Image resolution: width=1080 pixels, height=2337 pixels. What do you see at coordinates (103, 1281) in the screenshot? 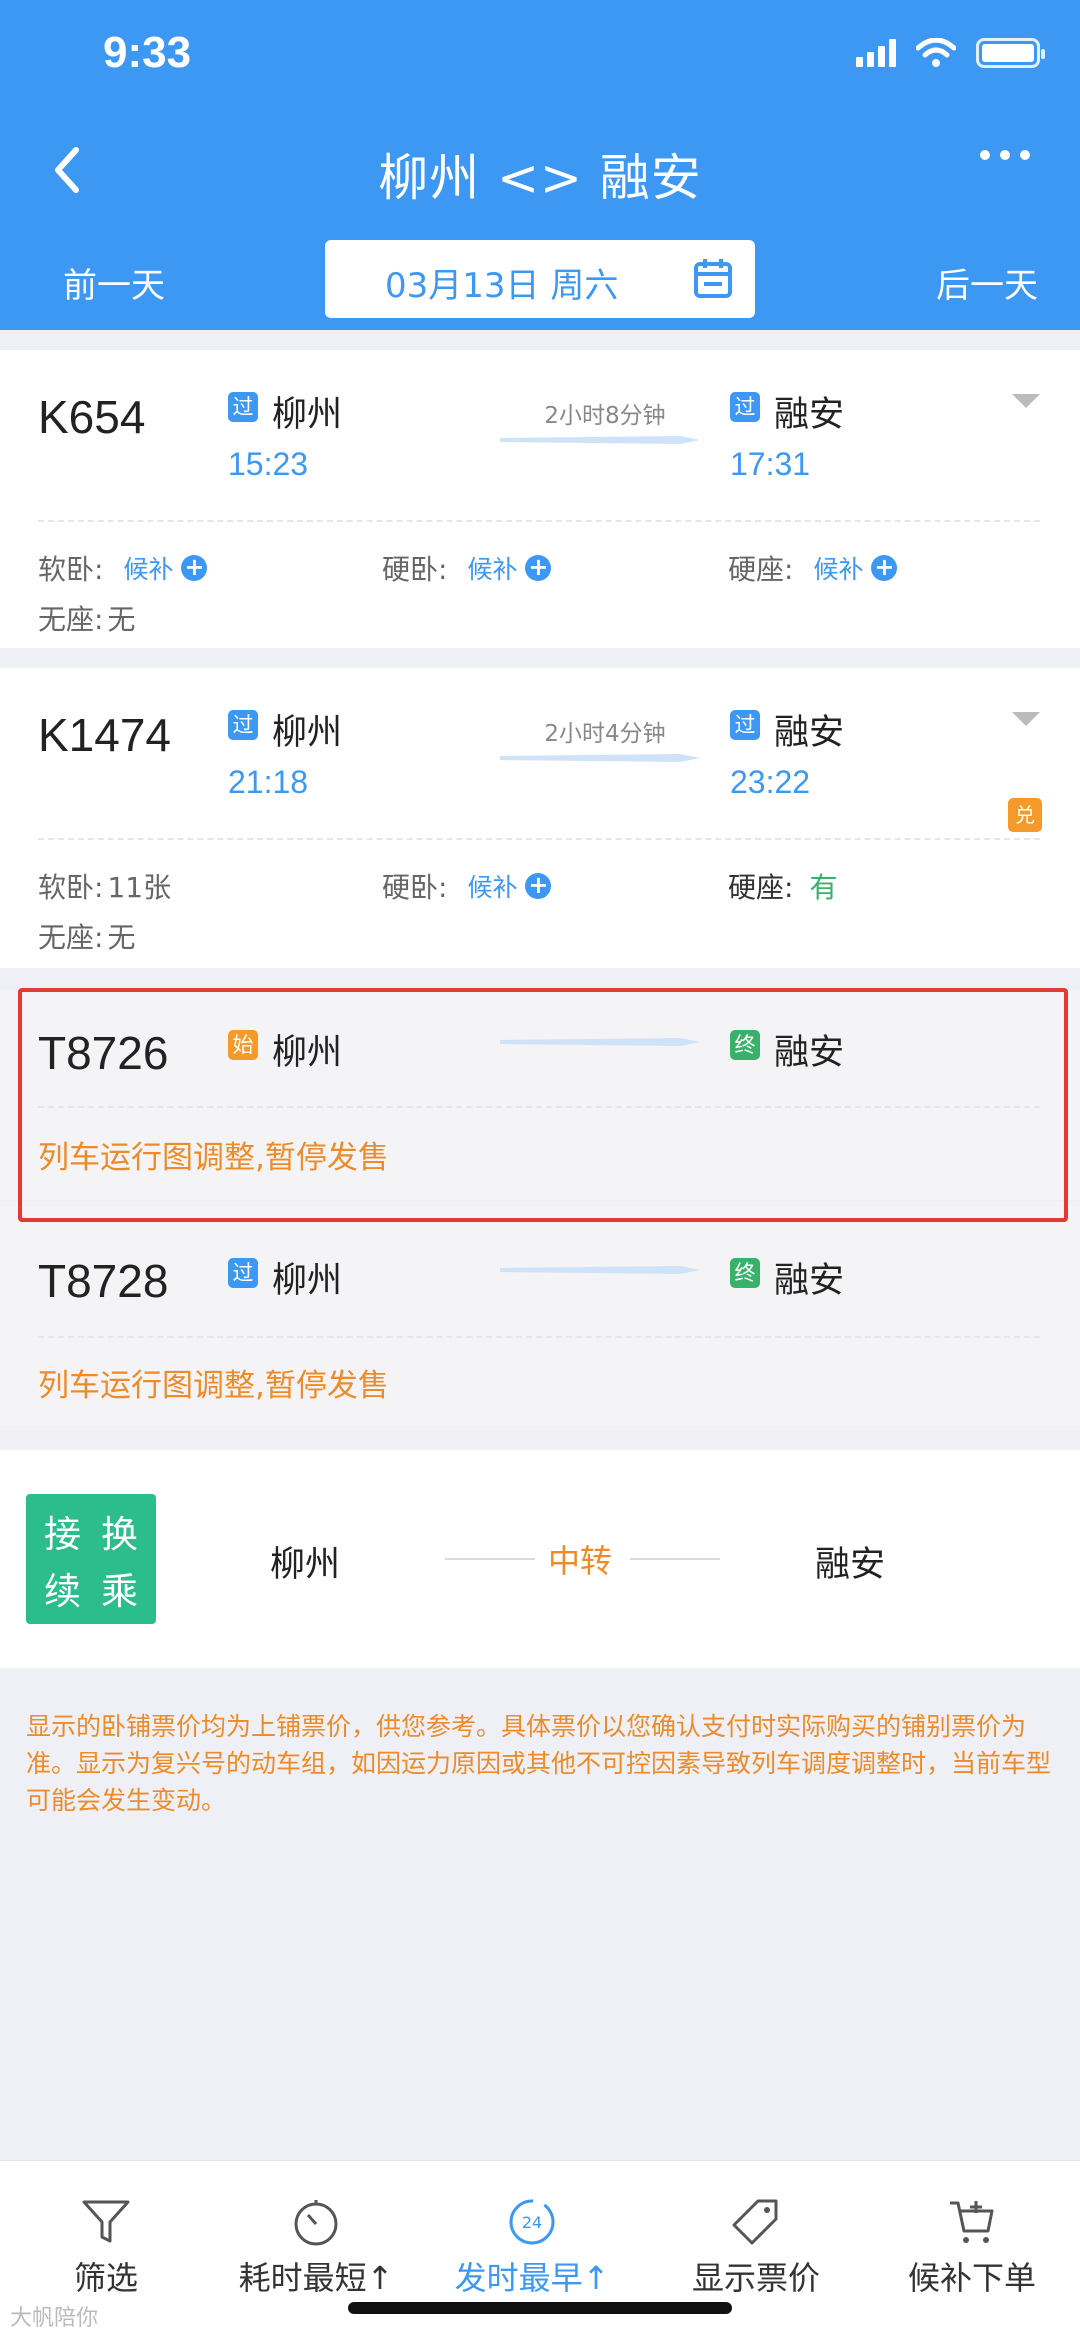
I see `train-number: T8728` at bounding box center [103, 1281].